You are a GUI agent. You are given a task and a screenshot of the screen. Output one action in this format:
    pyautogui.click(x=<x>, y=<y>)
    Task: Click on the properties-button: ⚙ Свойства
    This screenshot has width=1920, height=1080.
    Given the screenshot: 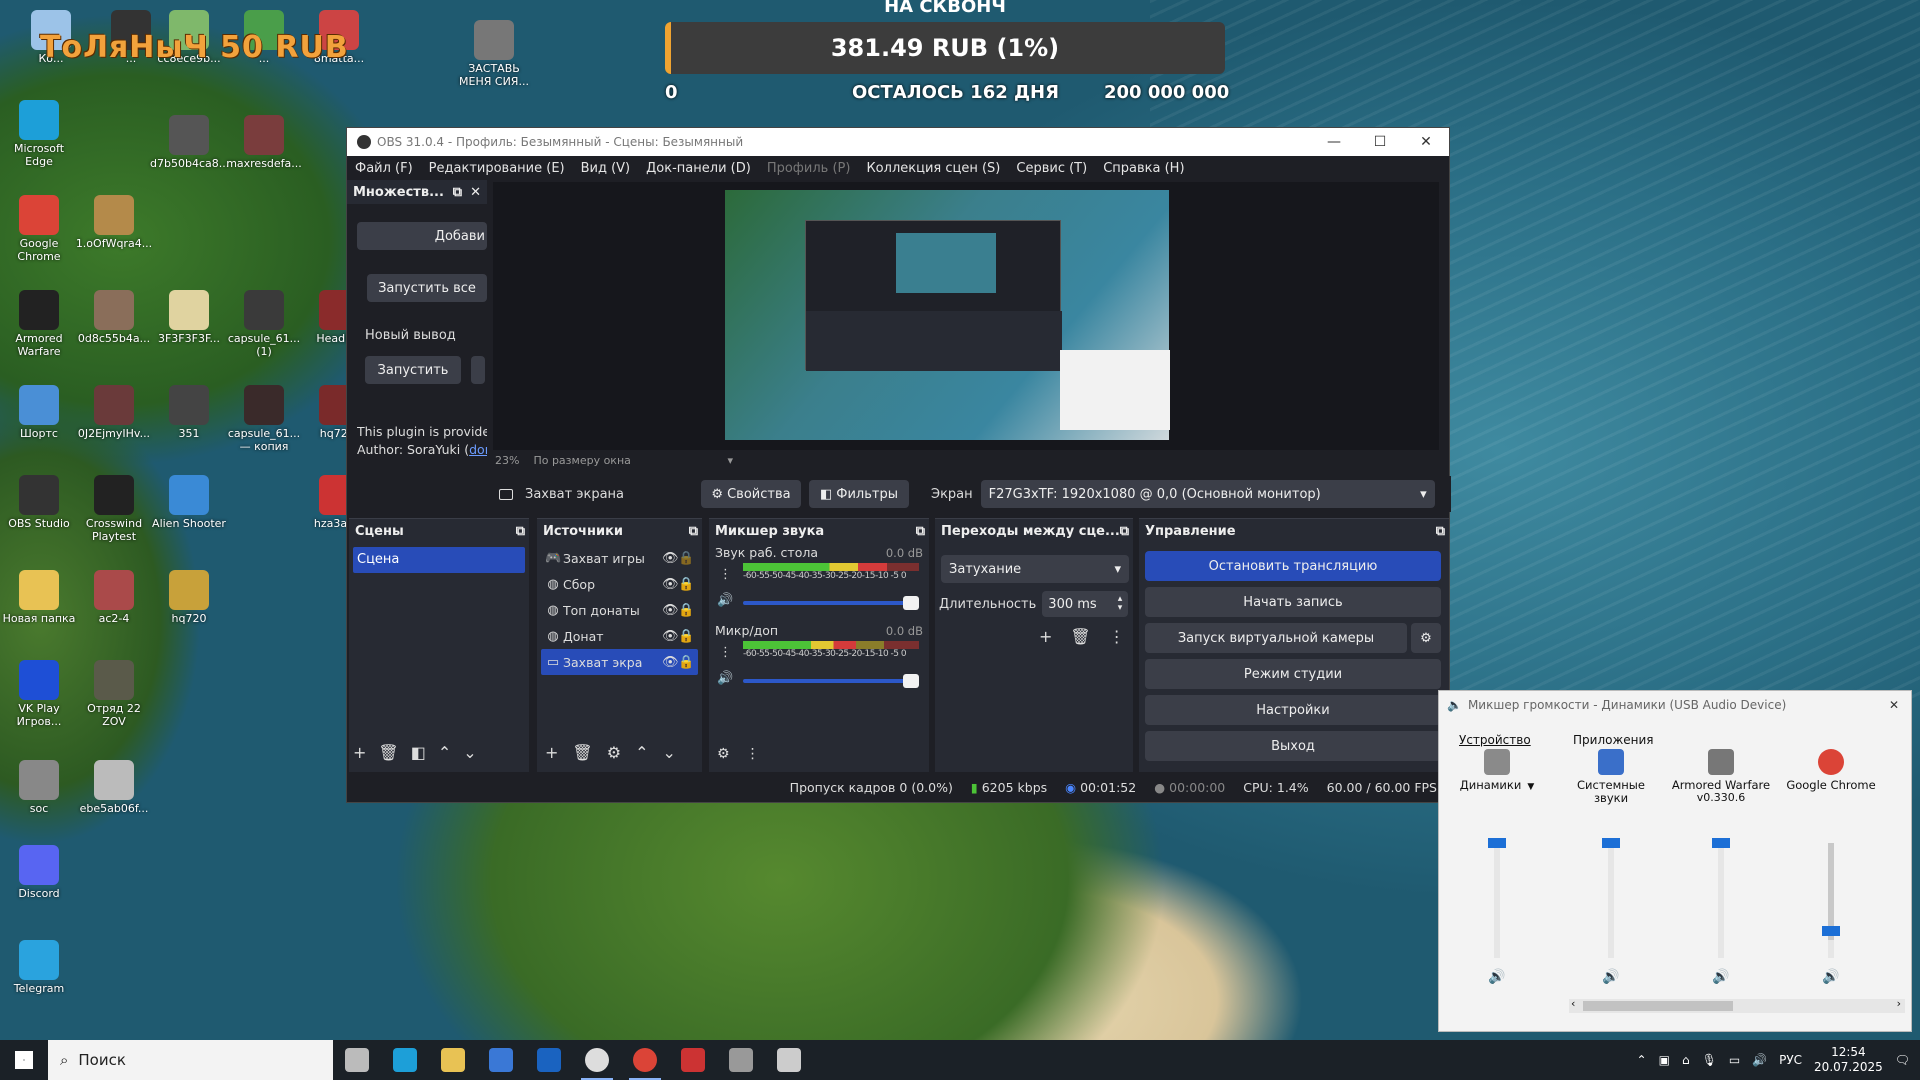 What is the action you would take?
    pyautogui.click(x=751, y=494)
    